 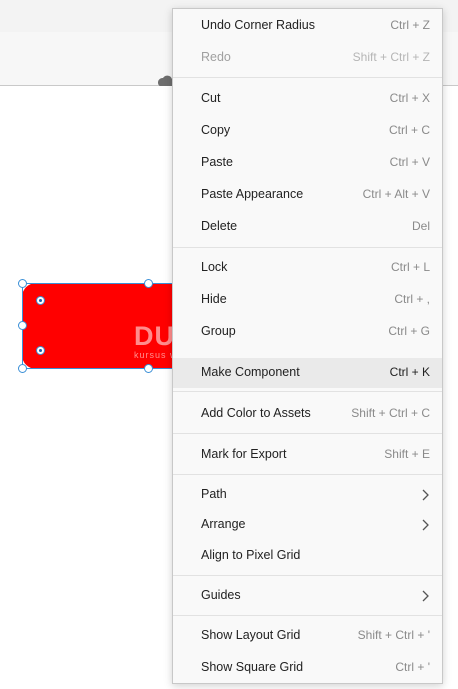 What do you see at coordinates (22, 283) in the screenshot?
I see `resize-handle-top-left` at bounding box center [22, 283].